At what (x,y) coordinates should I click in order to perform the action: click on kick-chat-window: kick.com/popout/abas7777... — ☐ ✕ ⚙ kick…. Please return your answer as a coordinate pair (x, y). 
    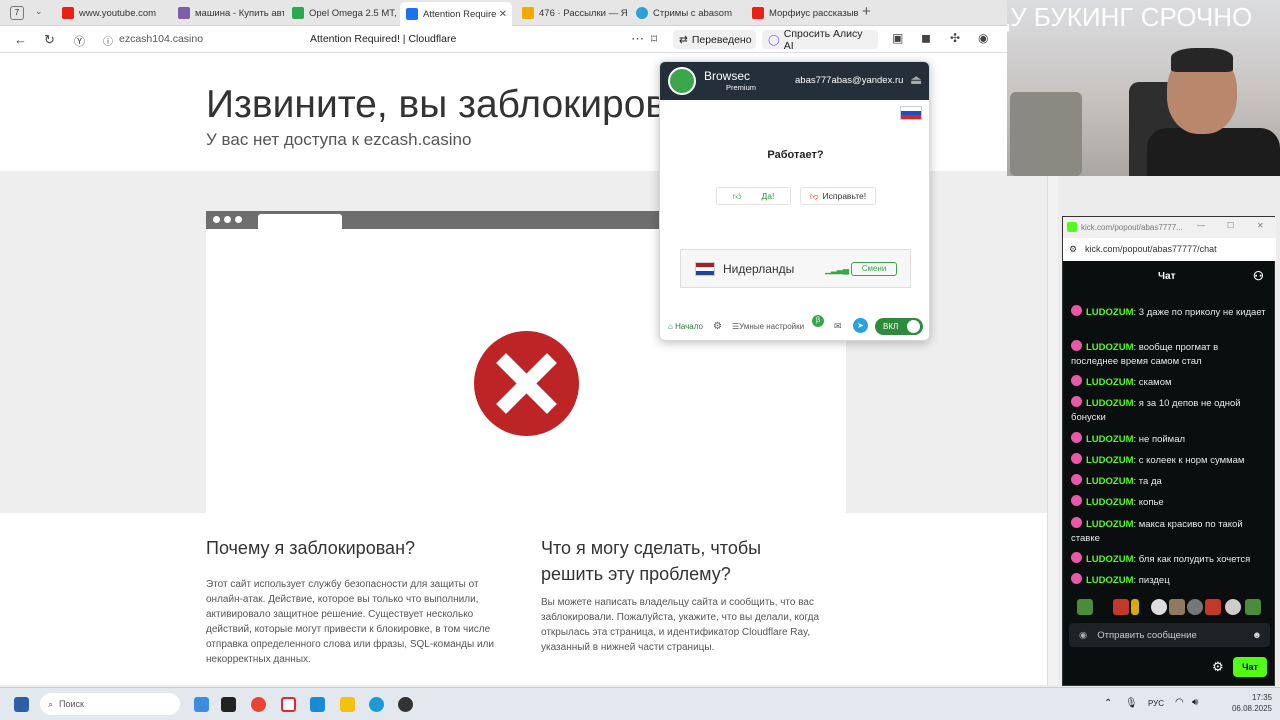
    Looking at the image, I should click on (1169, 451).